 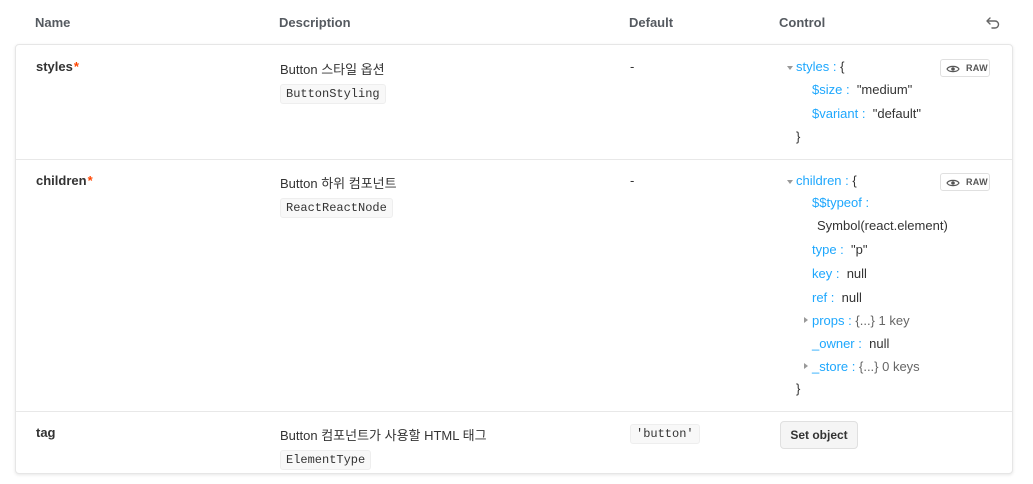 I want to click on json-key: _owner :, so click(x=837, y=343).